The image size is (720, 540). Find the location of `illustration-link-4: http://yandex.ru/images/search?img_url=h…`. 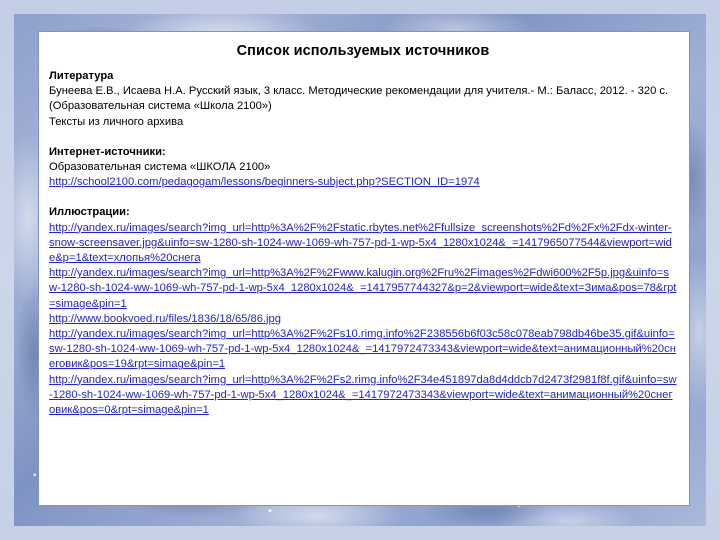

illustration-link-4: http://yandex.ru/images/search?img_url=h… is located at coordinates (363, 350).